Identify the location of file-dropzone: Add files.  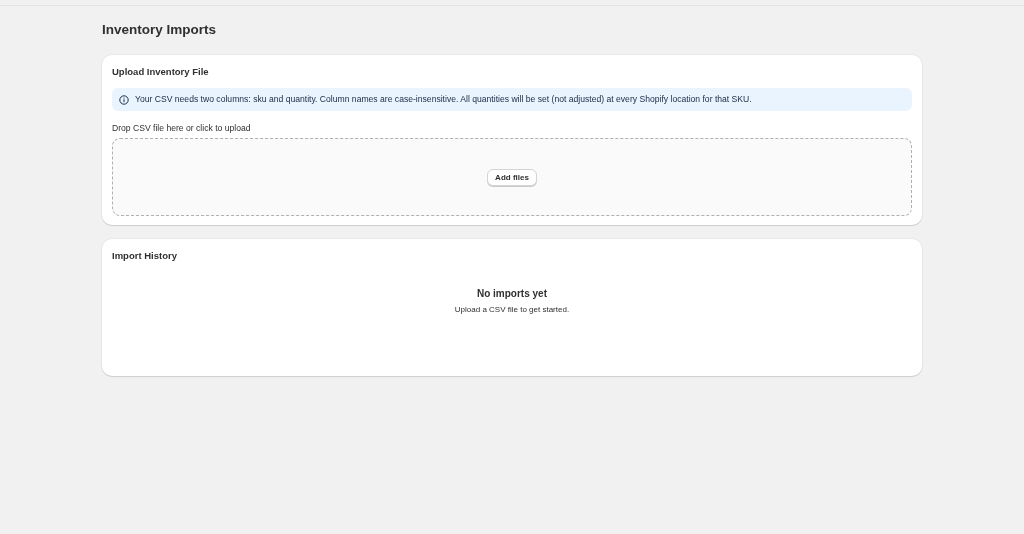
(512, 177).